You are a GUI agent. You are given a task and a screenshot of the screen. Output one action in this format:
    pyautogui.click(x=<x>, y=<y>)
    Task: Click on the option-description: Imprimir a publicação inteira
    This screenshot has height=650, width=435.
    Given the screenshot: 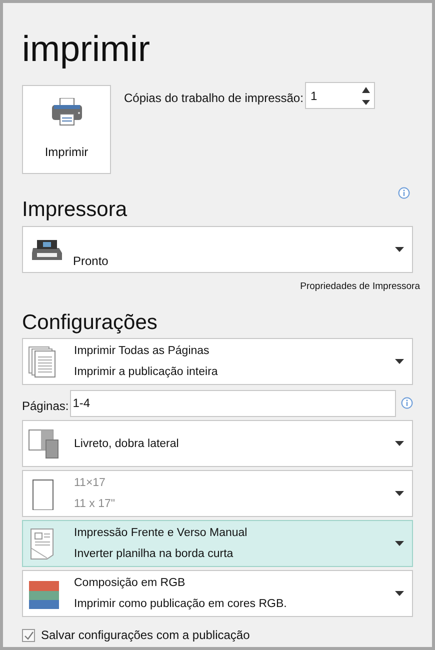 What is the action you would take?
    pyautogui.click(x=146, y=372)
    